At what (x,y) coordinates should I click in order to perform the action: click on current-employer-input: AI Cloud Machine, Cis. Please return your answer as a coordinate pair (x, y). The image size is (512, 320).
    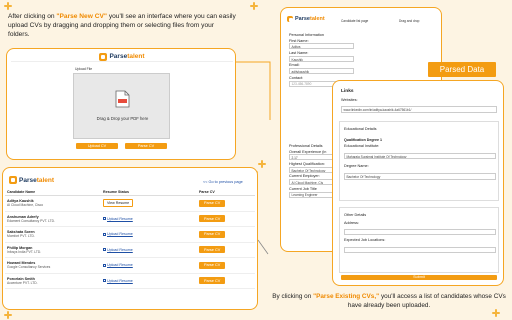
    Looking at the image, I should click on (313, 182).